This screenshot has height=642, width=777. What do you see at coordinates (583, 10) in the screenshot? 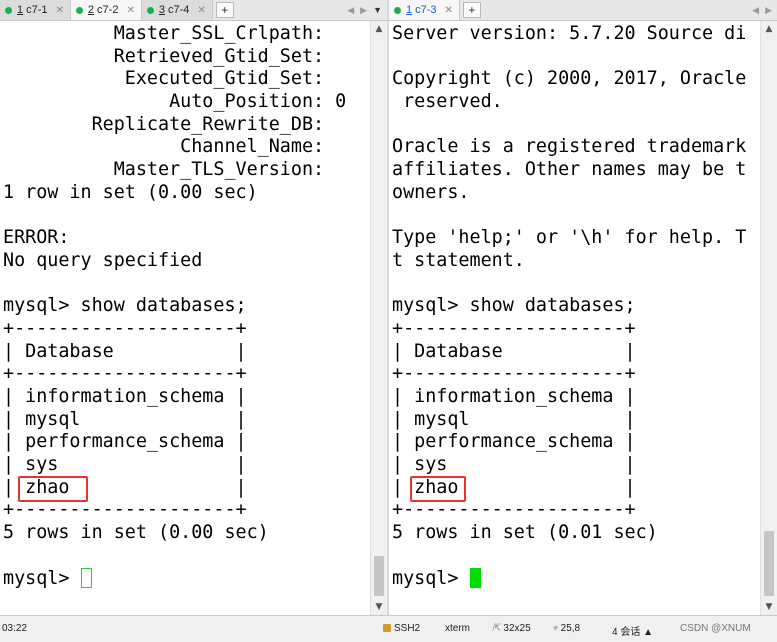
I see `right-tab-bar: 1 c7-3 ✕ + ◀ ▶` at bounding box center [583, 10].